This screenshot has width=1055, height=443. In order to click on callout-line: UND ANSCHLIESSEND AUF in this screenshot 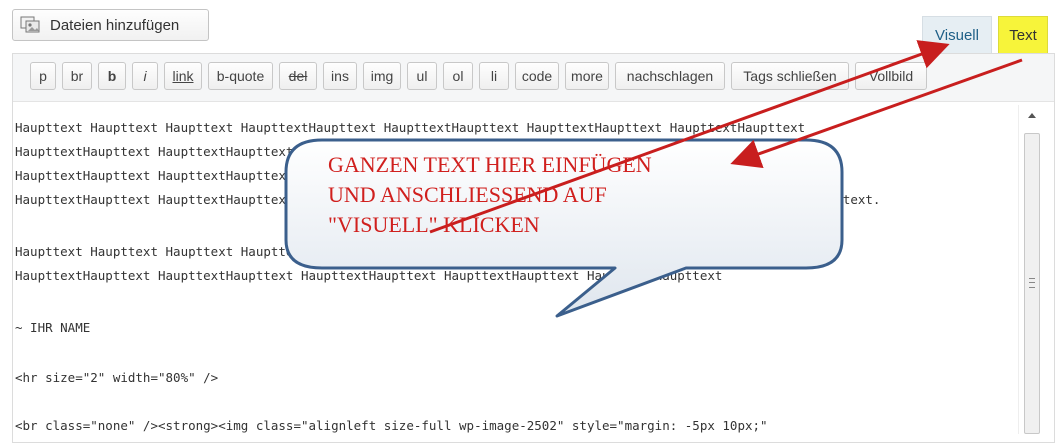, I will do `click(467, 194)`.